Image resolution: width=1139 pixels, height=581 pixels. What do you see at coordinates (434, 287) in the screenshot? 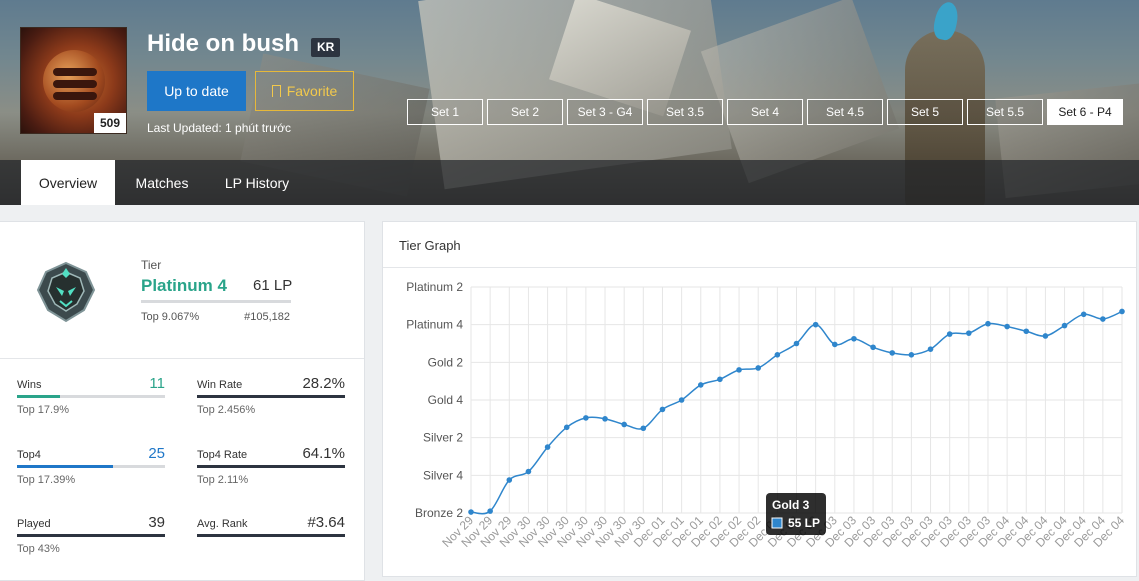
I see `y-tick-label: Platinum 2` at bounding box center [434, 287].